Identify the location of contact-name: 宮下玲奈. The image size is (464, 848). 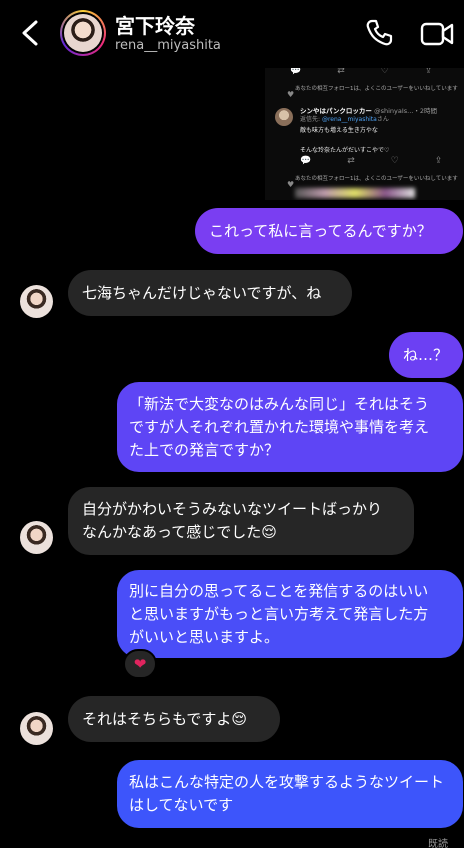
(155, 24).